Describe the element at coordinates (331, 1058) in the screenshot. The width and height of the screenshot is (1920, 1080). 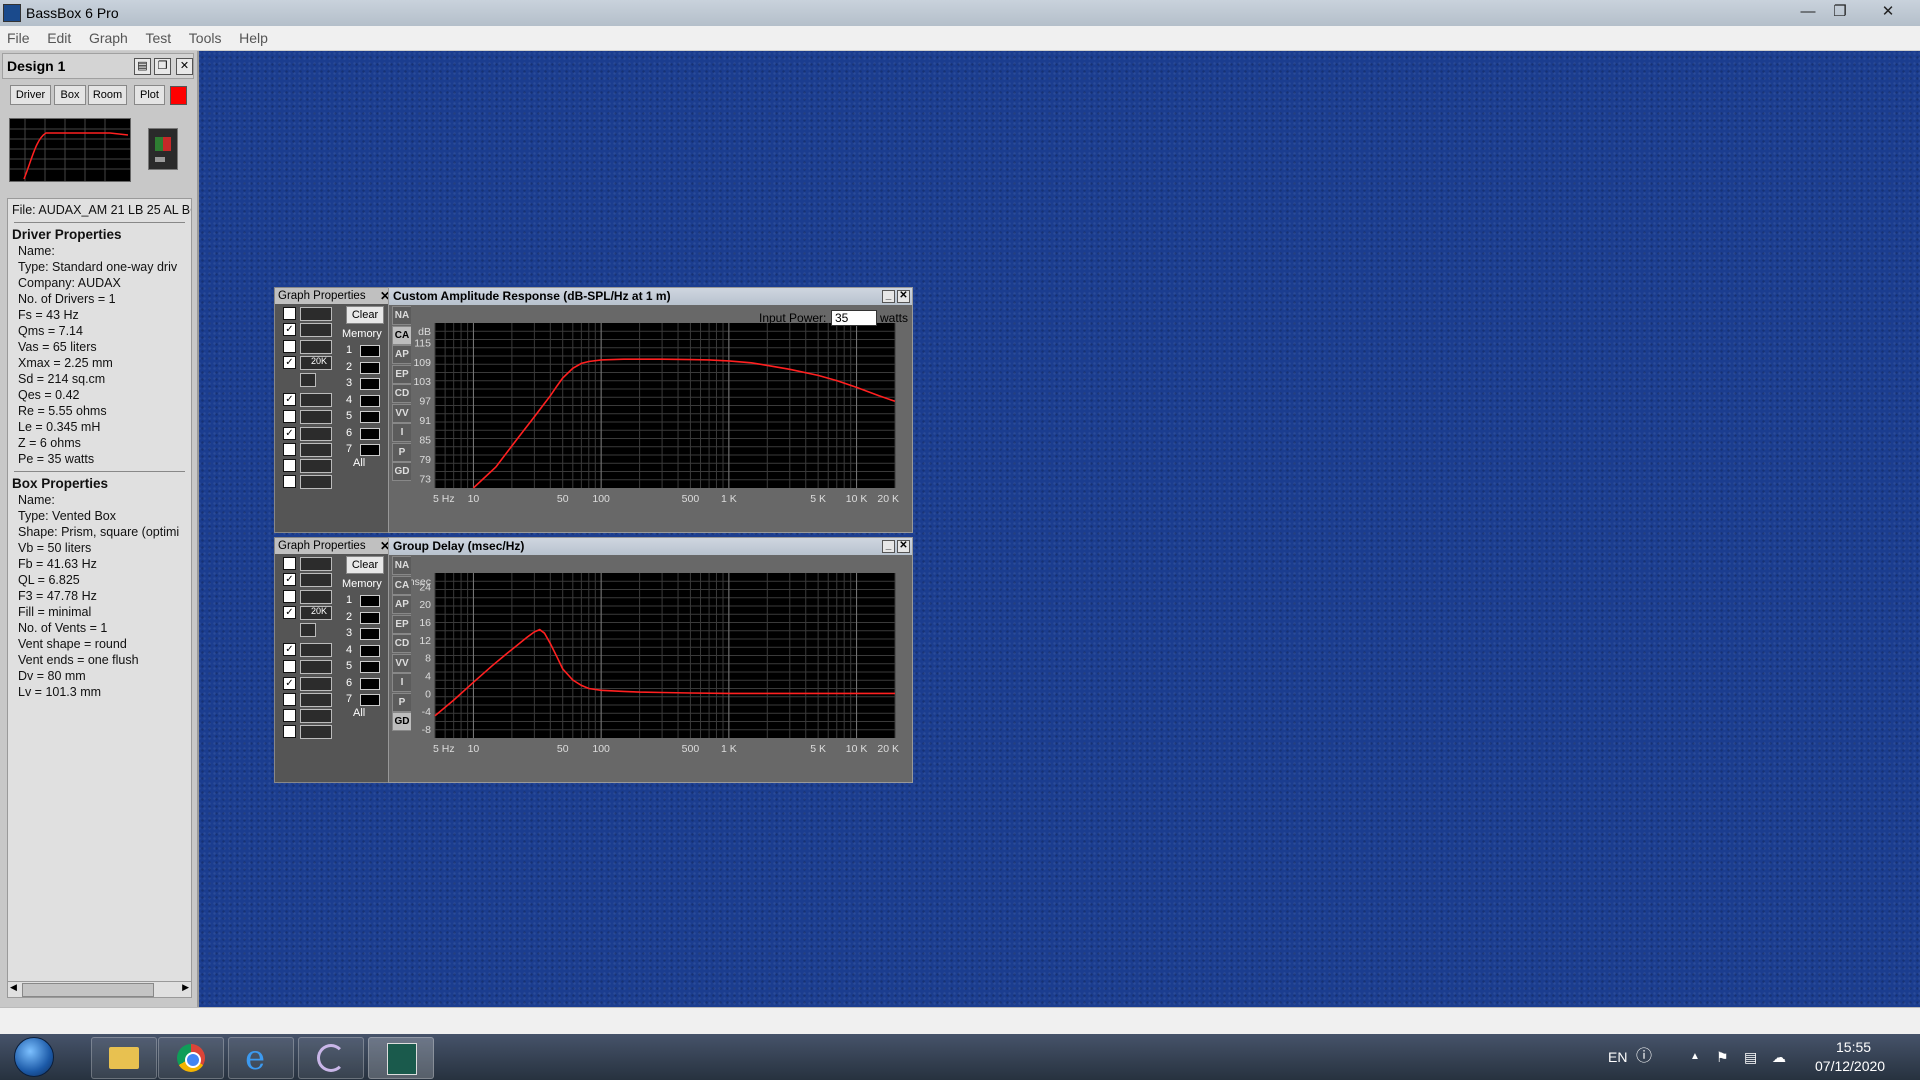
I see `app-taskbar-icon` at that location.